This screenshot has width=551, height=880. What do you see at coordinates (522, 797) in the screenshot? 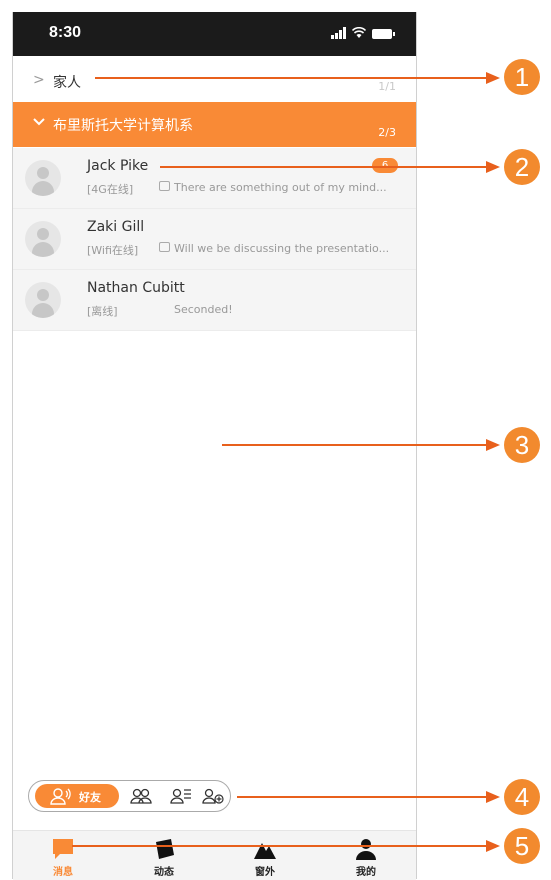
I see `callout-marker: 4` at bounding box center [522, 797].